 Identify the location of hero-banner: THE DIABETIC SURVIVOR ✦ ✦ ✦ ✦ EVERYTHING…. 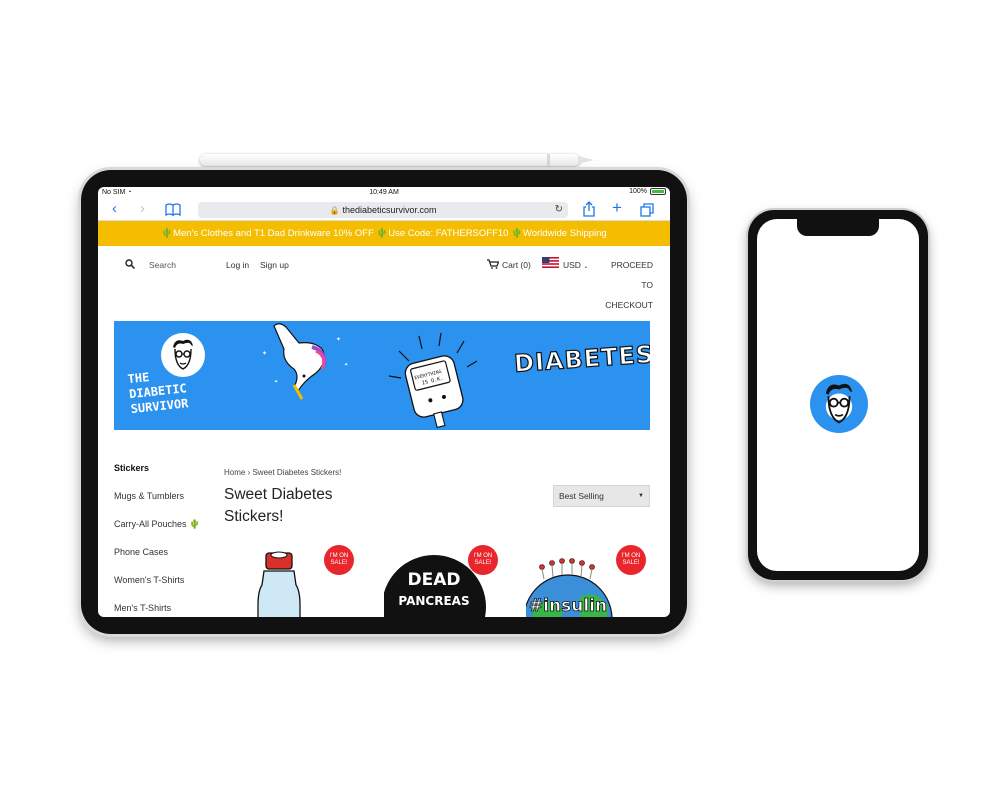
(382, 375).